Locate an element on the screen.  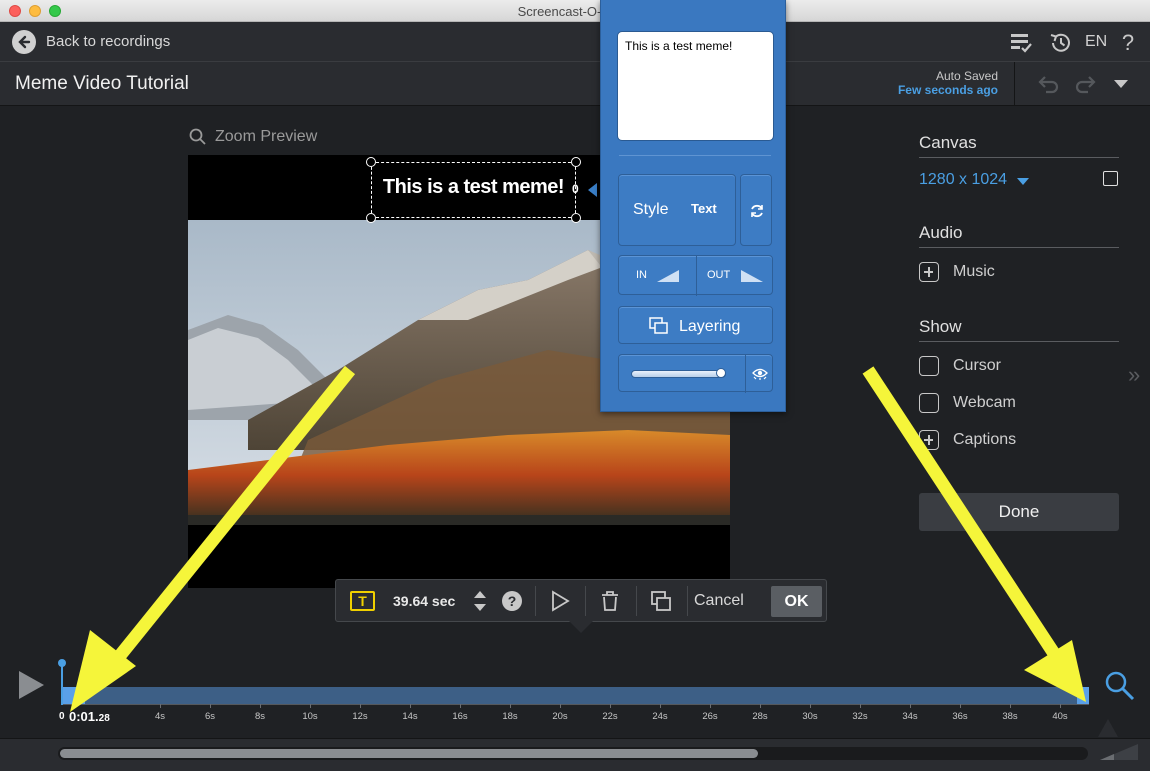
rotation-value: 0 is located at coordinates (575, 189).